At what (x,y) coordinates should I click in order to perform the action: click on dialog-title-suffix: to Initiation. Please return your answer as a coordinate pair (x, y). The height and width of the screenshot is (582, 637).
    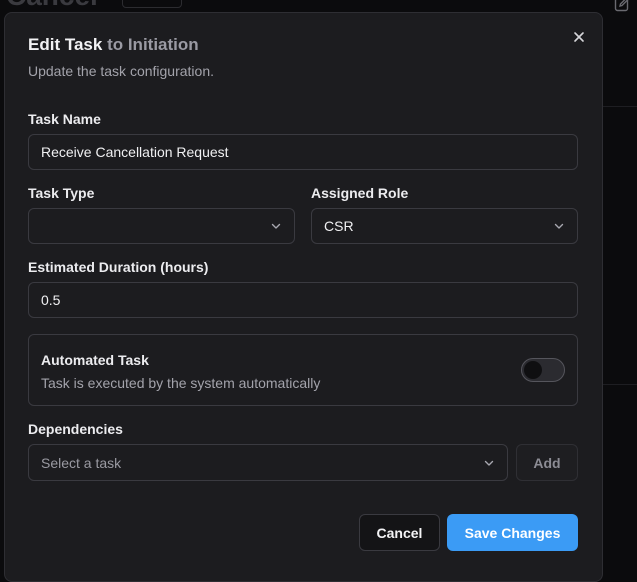
    Looking at the image, I should click on (153, 44).